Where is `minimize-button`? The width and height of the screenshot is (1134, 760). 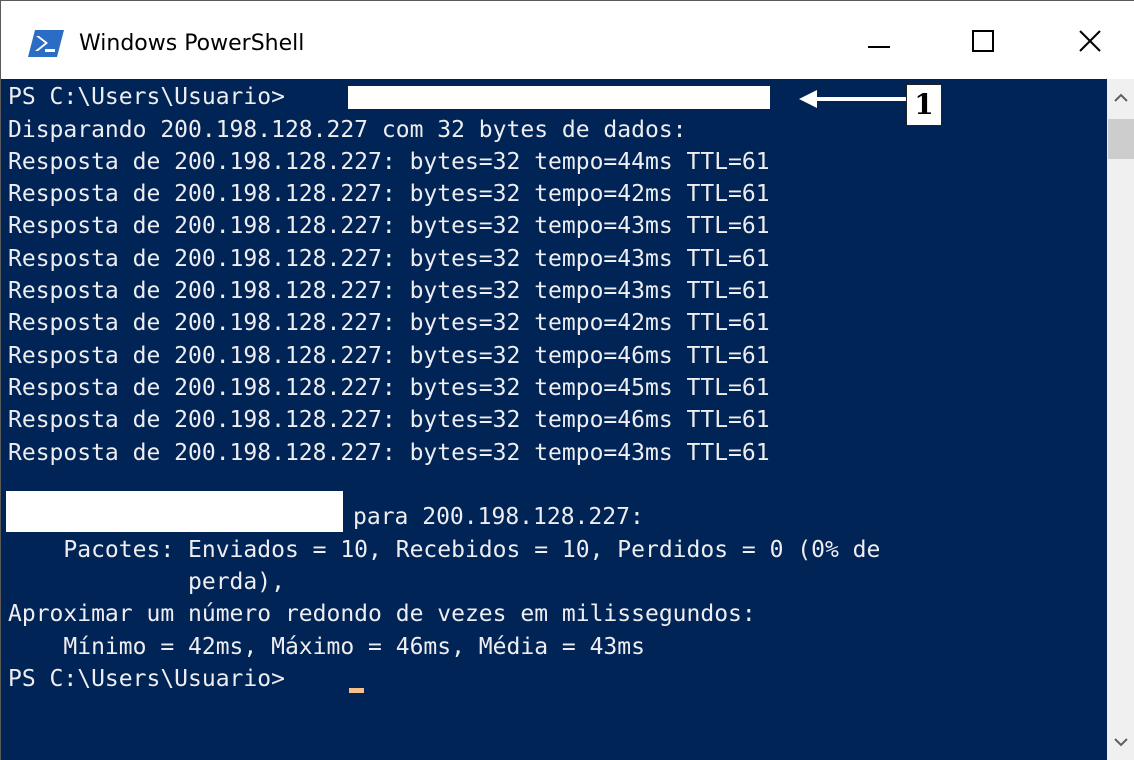
minimize-button is located at coordinates (879, 43).